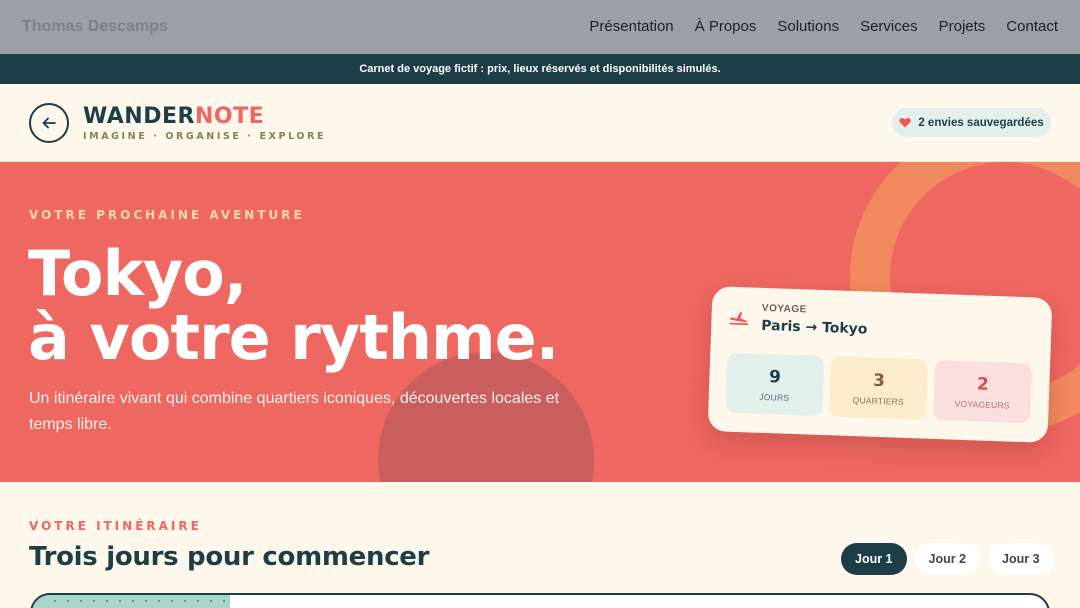 The height and width of the screenshot is (608, 1080). Describe the element at coordinates (879, 381) in the screenshot. I see `stat-districts-value: 3` at that location.